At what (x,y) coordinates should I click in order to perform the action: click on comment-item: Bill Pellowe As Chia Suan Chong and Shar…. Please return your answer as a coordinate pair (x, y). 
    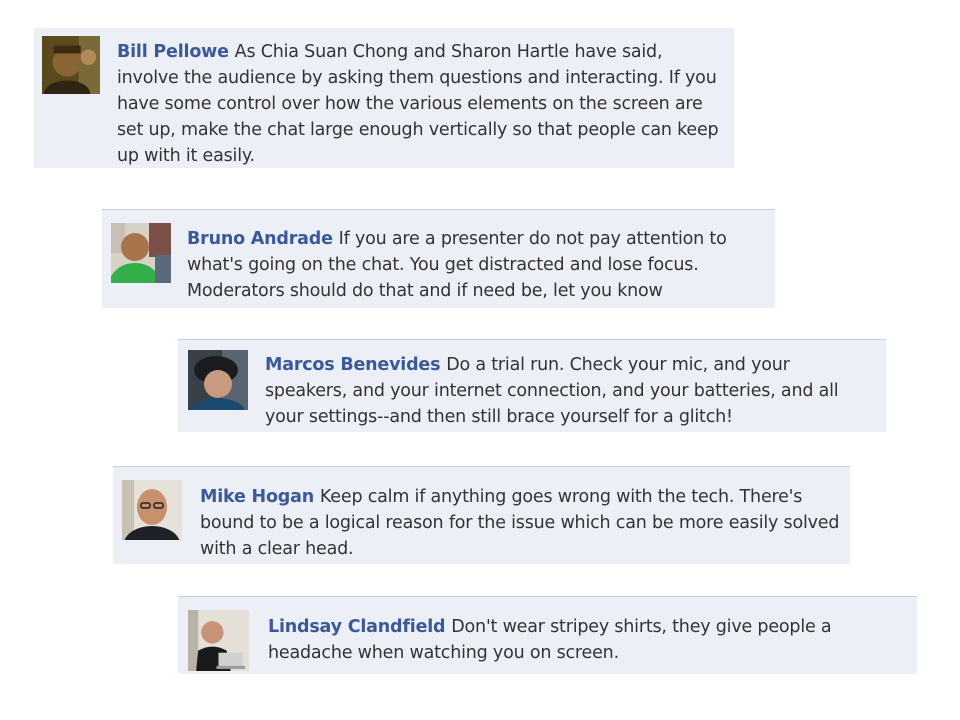
    Looking at the image, I should click on (384, 98).